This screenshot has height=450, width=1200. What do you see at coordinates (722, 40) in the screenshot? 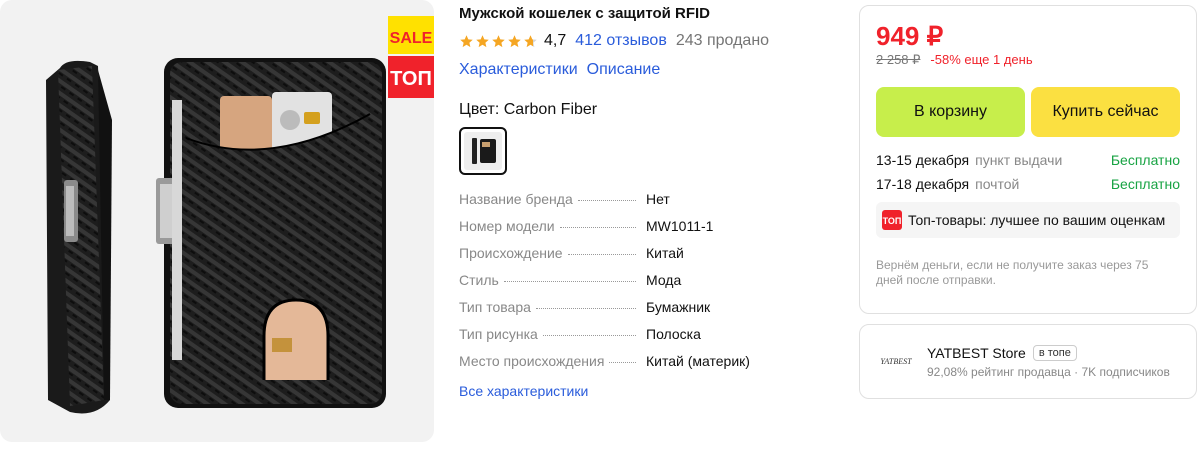
I see `sold-count: 243 продано` at bounding box center [722, 40].